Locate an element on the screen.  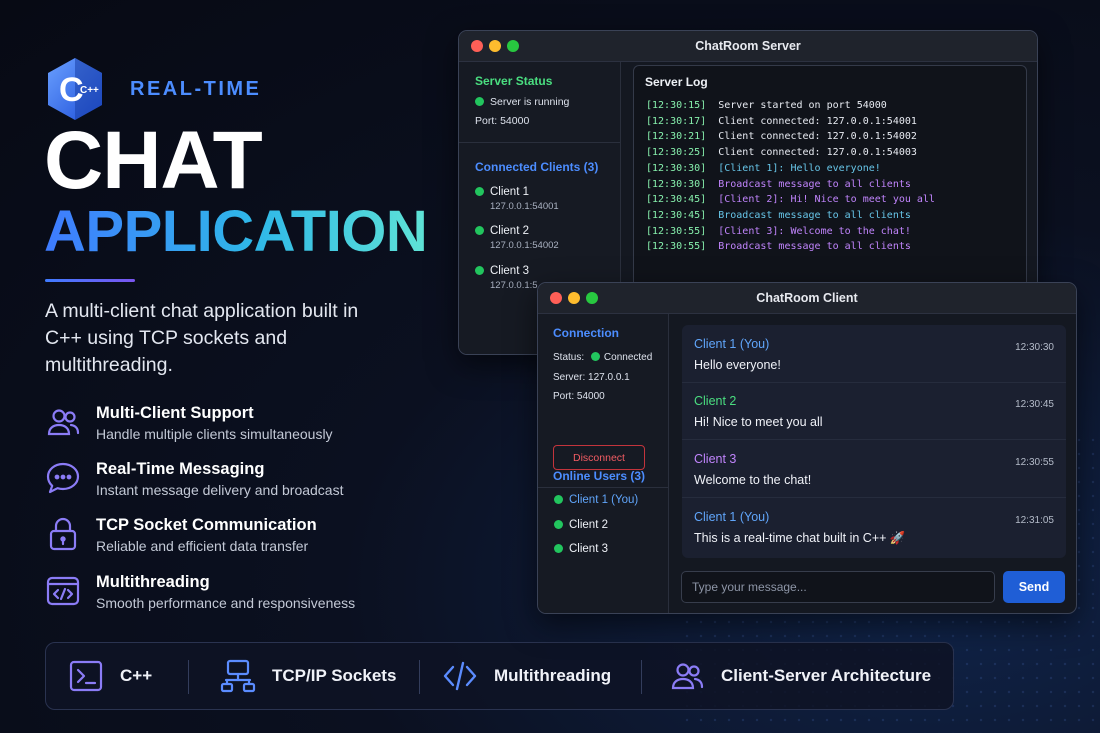
message-time: 12:30:30 is located at coordinates (1034, 347).